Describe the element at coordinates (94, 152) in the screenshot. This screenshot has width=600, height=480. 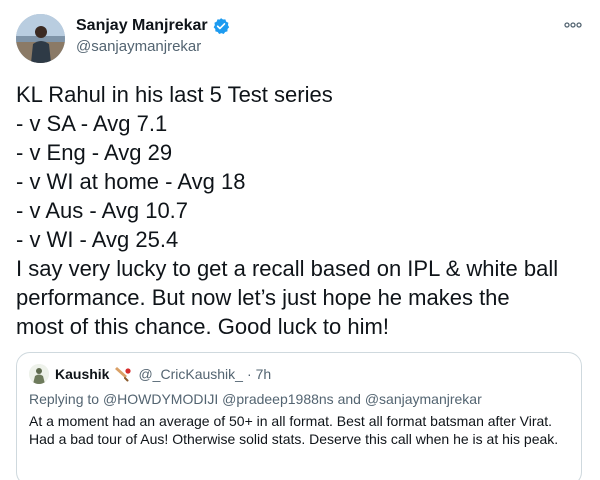
I see `tweet-line: - v Eng - Avg 29` at that location.